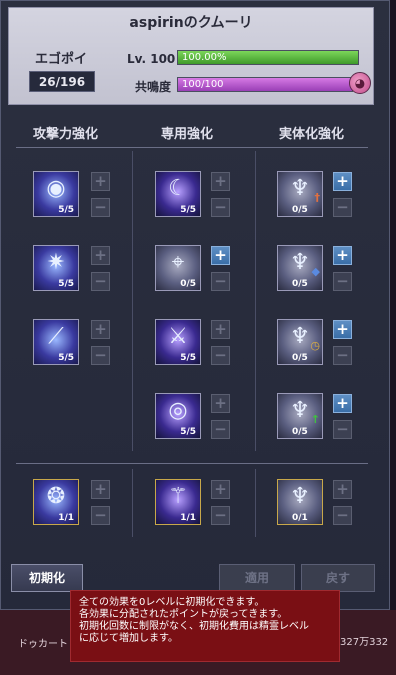 This screenshot has width=396, height=675. What do you see at coordinates (178, 188) in the screenshot?
I see `crescent-slash-icon: ☾` at bounding box center [178, 188].